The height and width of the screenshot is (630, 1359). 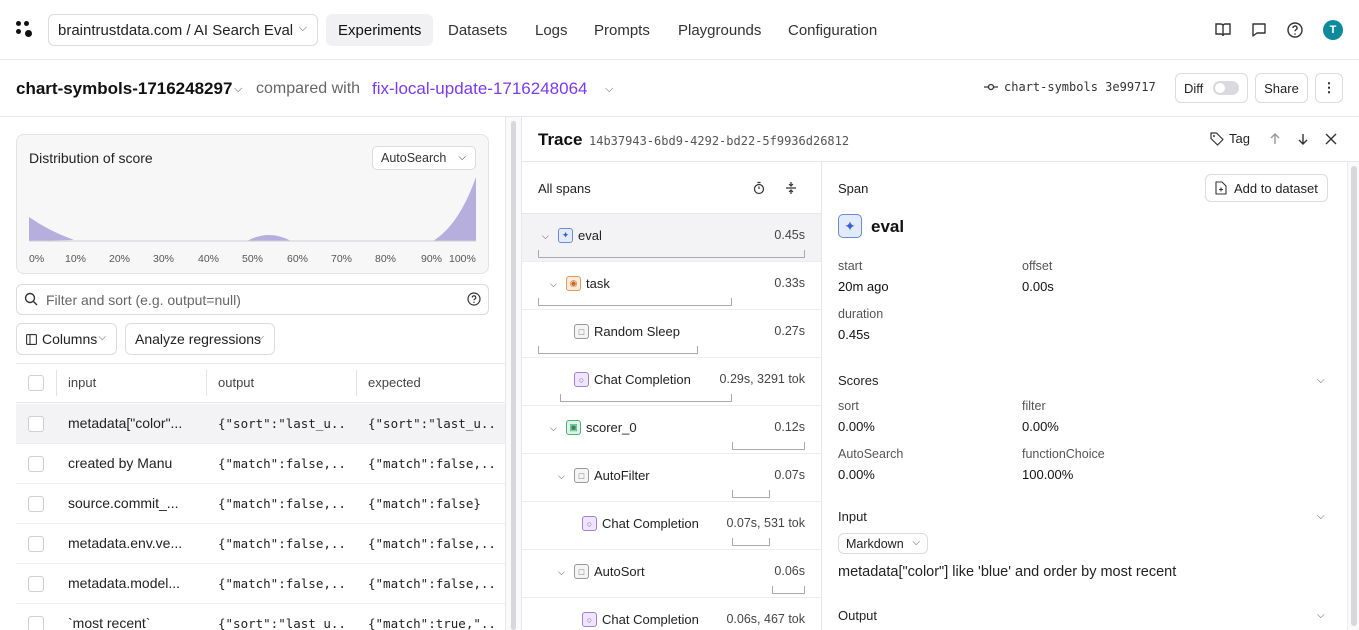 What do you see at coordinates (176, 30) in the screenshot?
I see `project-selector-label: braintrustdata.com / AI Search Eval` at bounding box center [176, 30].